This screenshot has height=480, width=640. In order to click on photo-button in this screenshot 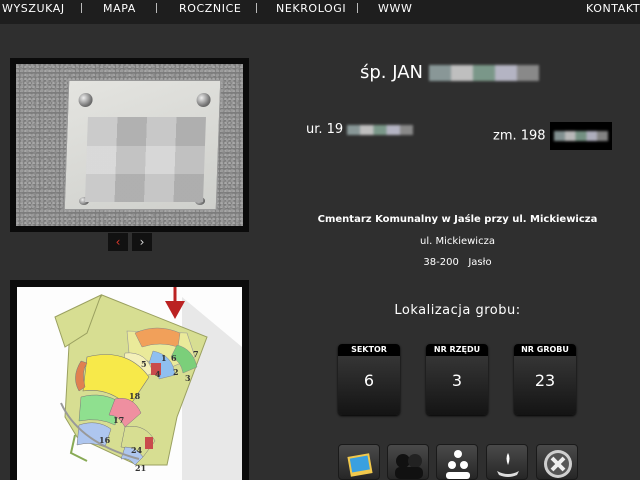, I will do `click(359, 462)`.